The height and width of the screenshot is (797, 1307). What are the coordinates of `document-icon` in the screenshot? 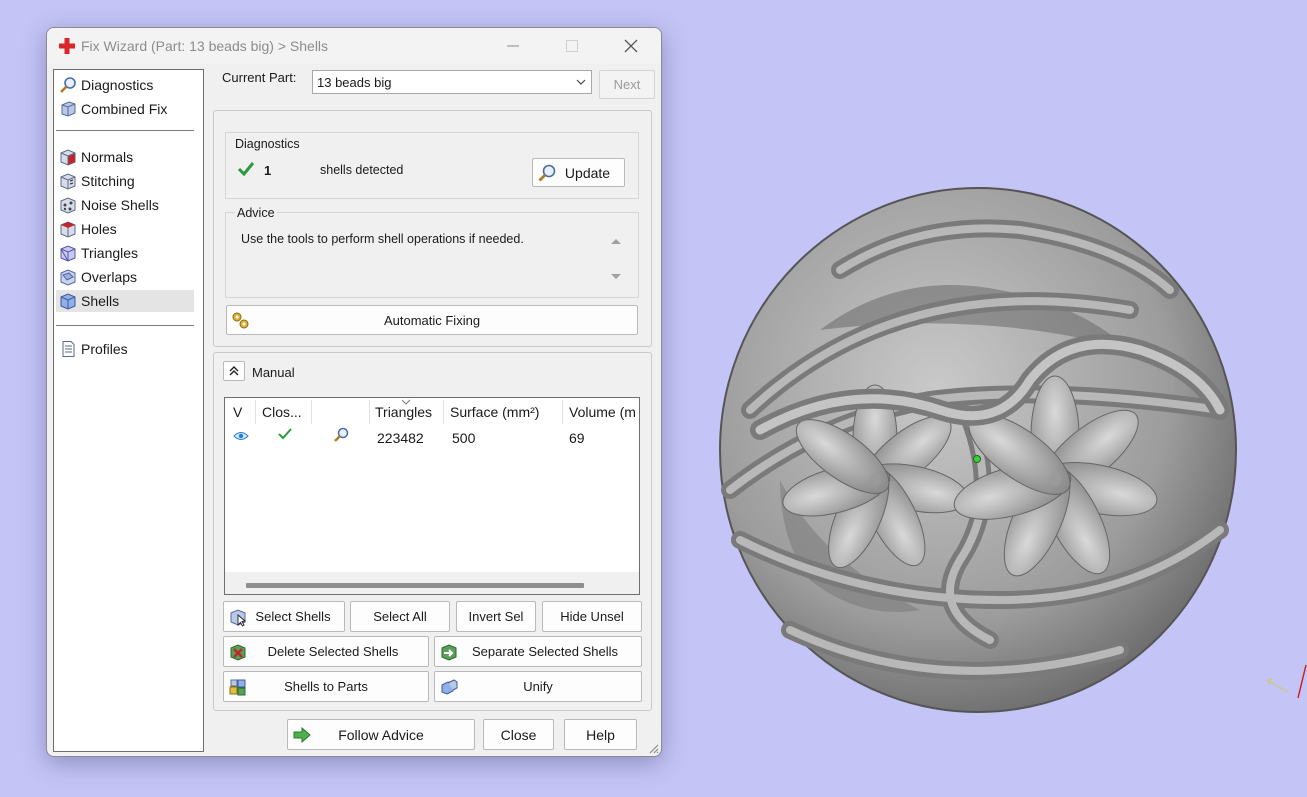 It's located at (68, 349).